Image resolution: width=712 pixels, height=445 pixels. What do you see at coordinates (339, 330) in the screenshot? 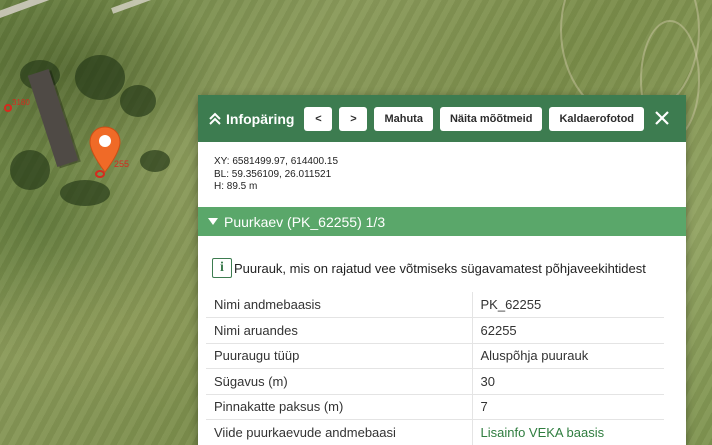
I see `property-key: Nimi aruandes` at bounding box center [339, 330].